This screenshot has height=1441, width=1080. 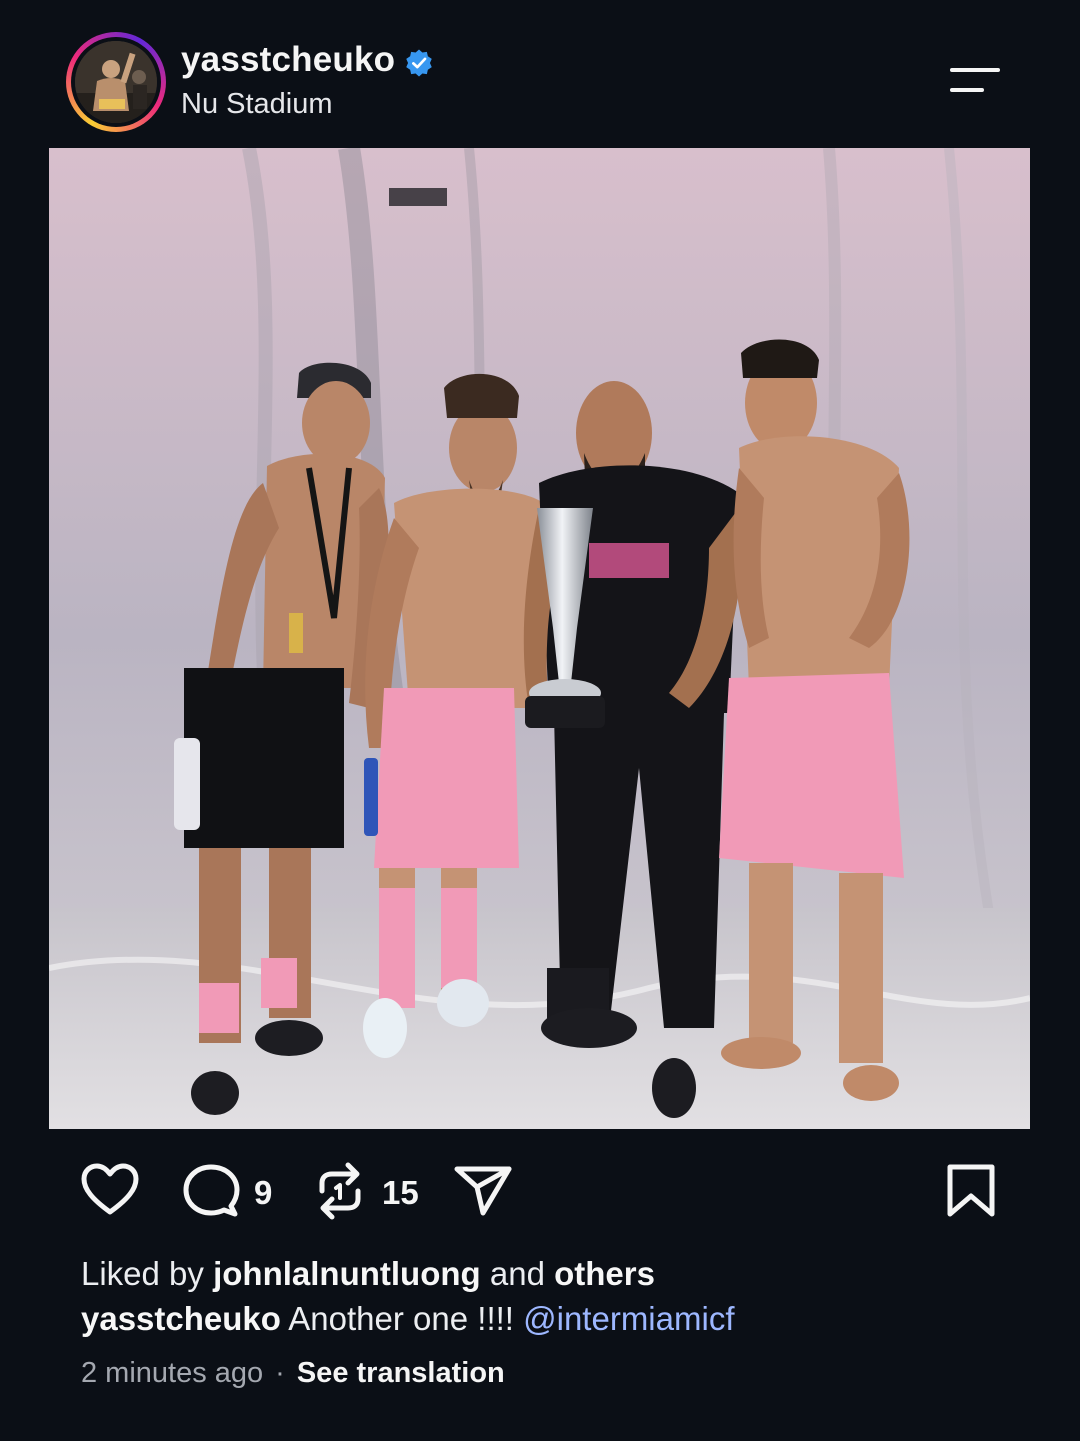 What do you see at coordinates (340, 1191) in the screenshot?
I see `repost-icon` at bounding box center [340, 1191].